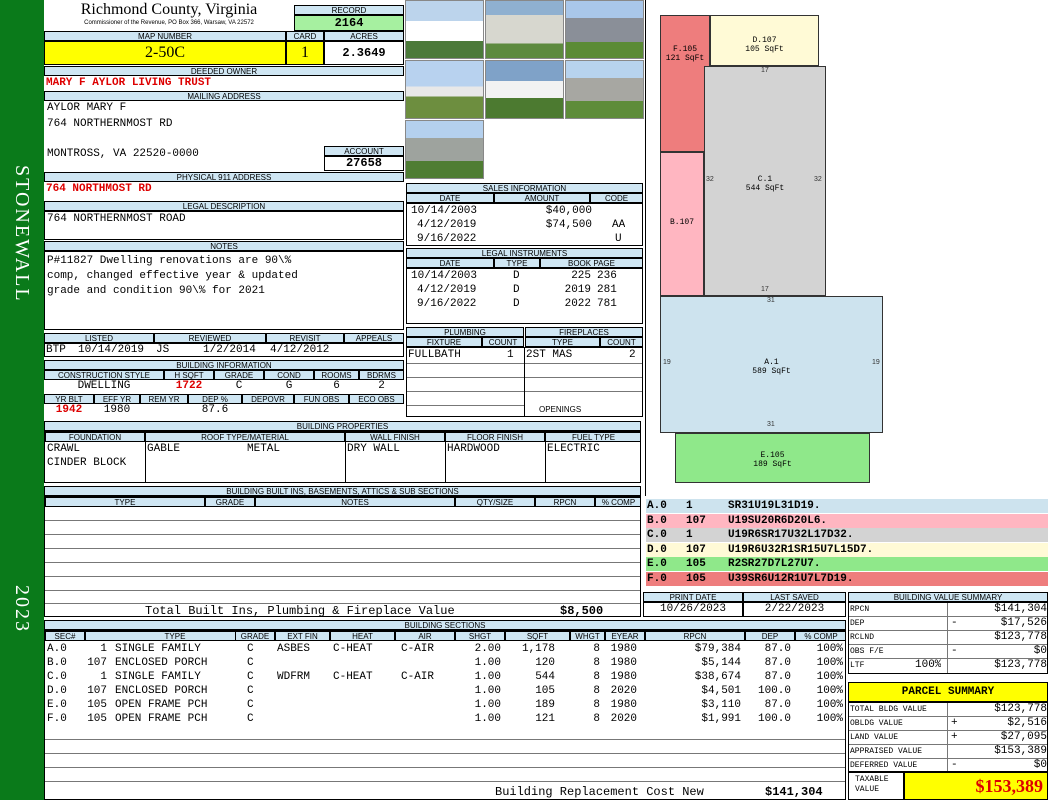 The height and width of the screenshot is (800, 1050). What do you see at coordinates (95, 437) in the screenshot?
I see `prop-h-foundation: FOUNDATION` at bounding box center [95, 437].